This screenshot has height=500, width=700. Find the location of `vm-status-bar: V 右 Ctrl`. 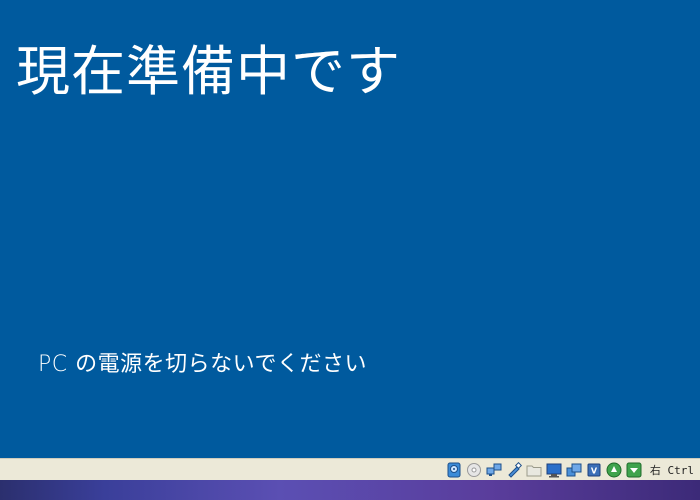

vm-status-bar: V 右 Ctrl is located at coordinates (350, 469).